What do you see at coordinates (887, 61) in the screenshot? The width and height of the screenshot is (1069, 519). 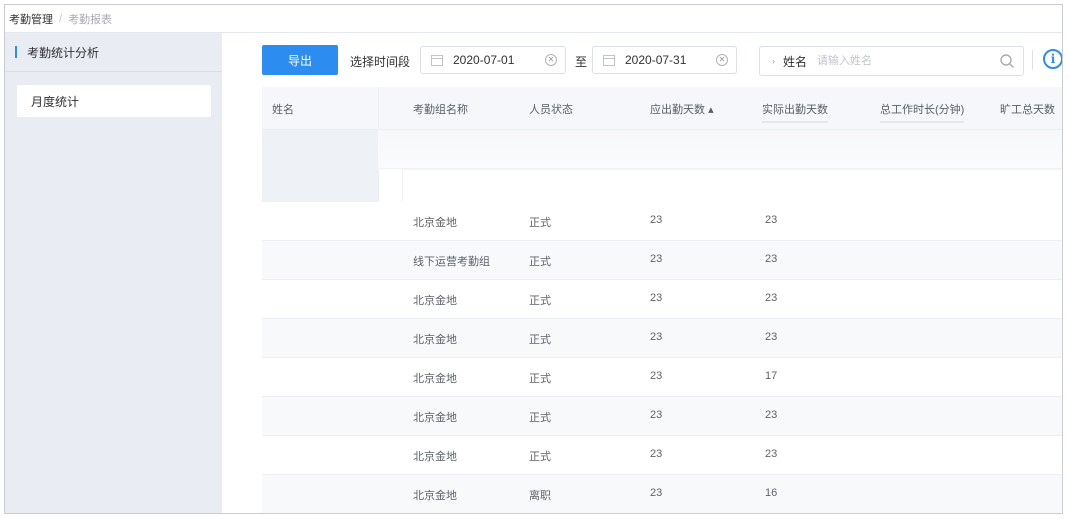 I see `search-input` at bounding box center [887, 61].